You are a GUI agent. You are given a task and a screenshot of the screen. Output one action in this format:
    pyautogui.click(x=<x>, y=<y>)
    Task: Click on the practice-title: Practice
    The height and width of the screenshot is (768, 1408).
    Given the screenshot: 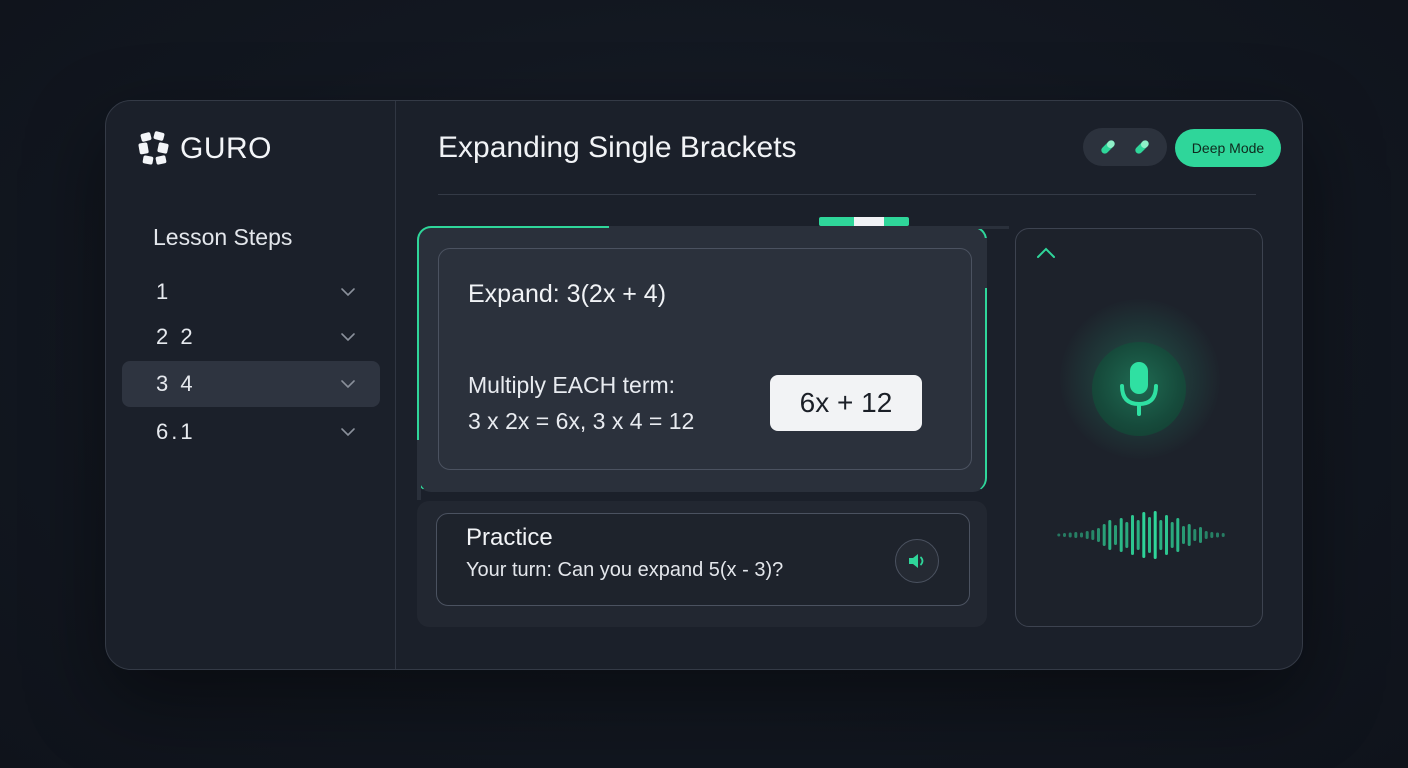 What is the action you would take?
    pyautogui.click(x=509, y=537)
    